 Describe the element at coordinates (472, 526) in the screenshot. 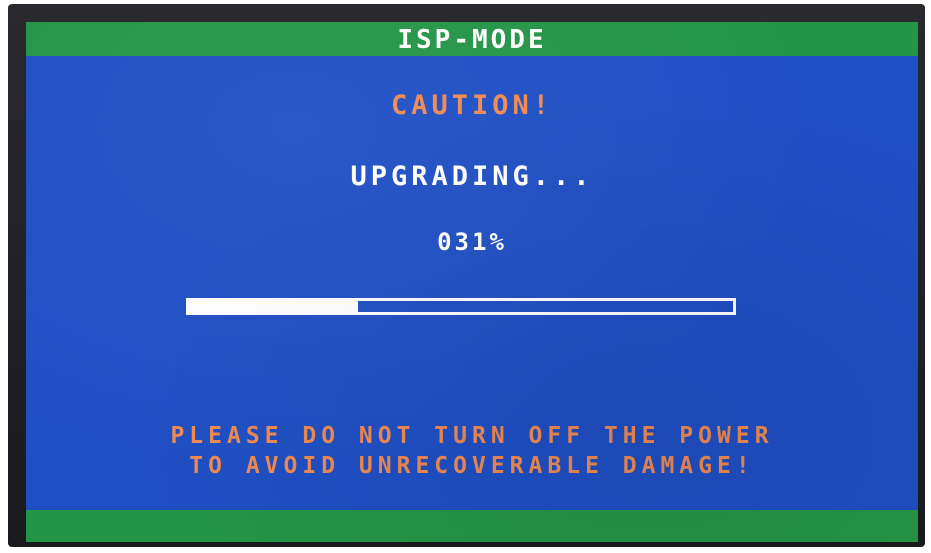

I see `footer-bar` at that location.